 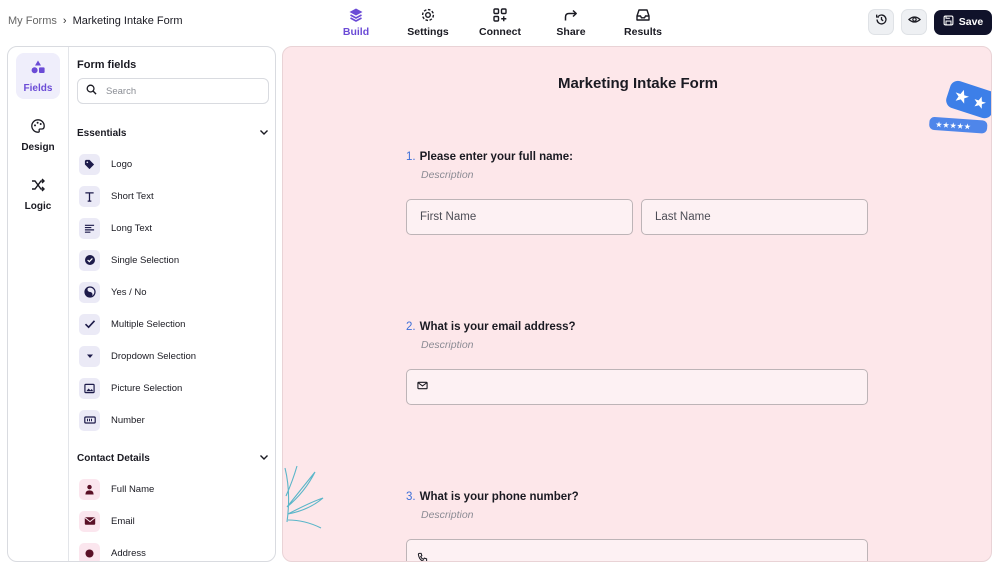 I want to click on grid-plus-icon, so click(x=500, y=15).